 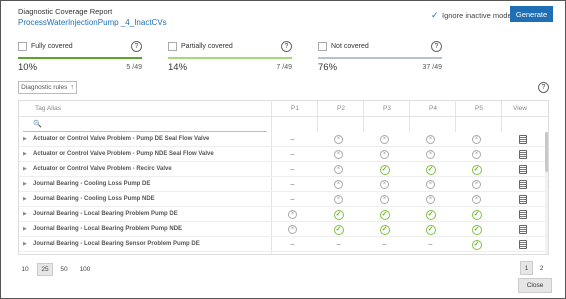 I want to click on close-button: Close, so click(x=535, y=285).